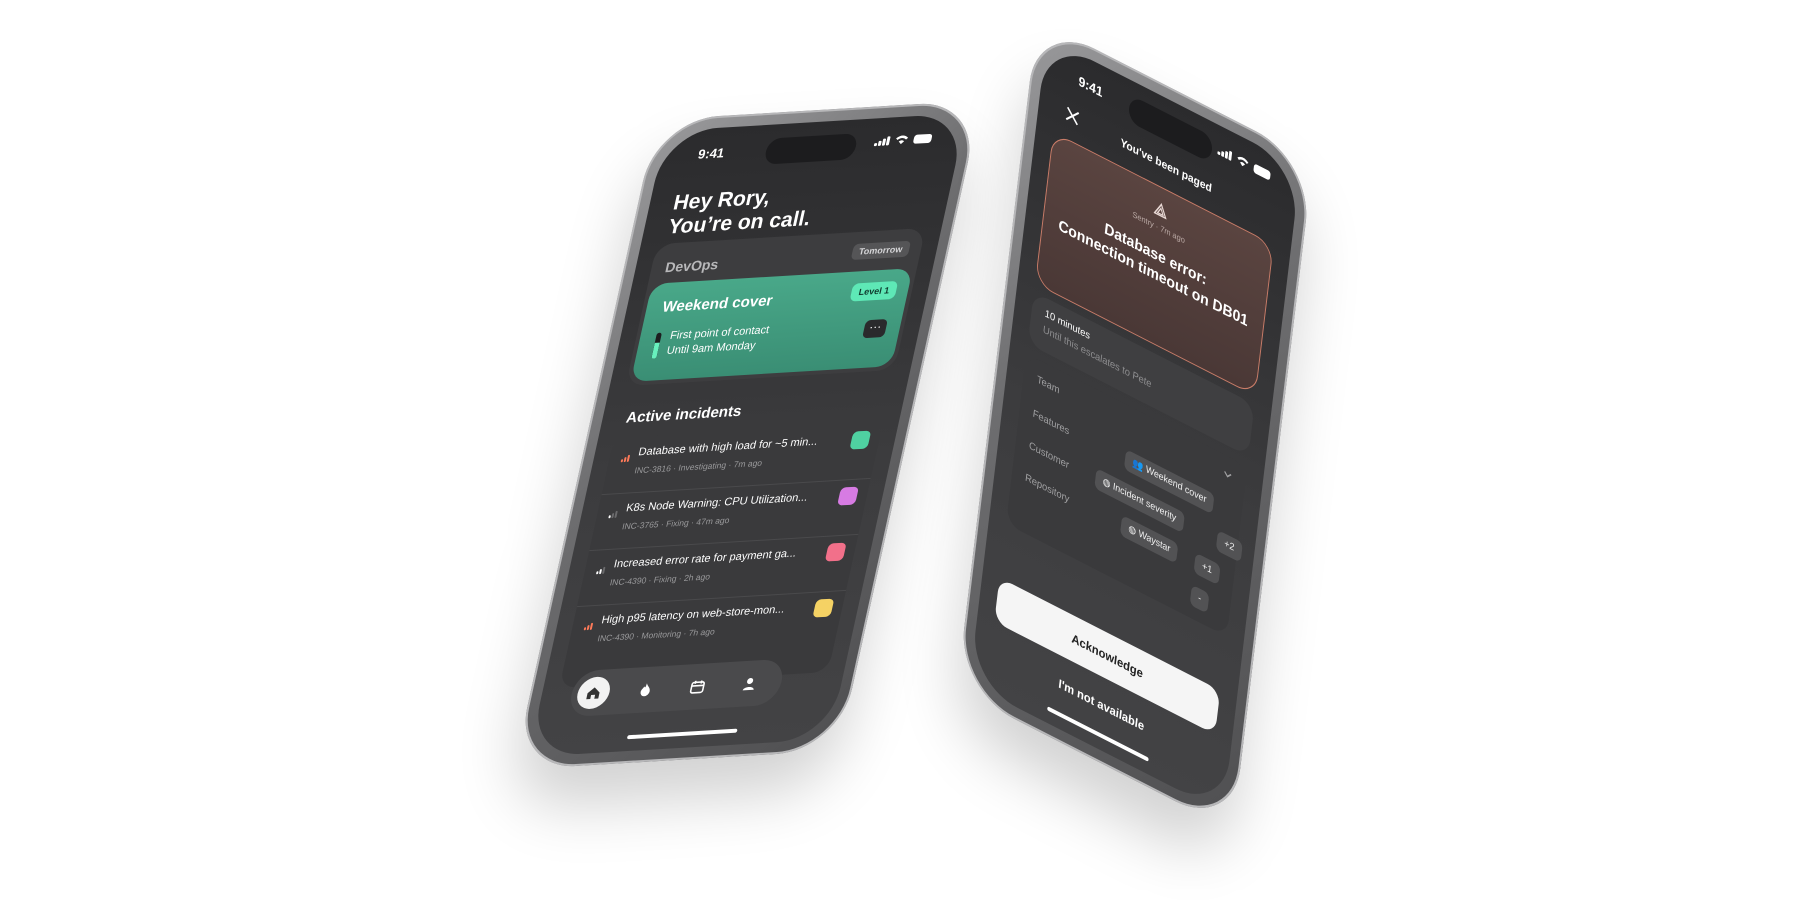 This screenshot has width=1800, height=900. Describe the element at coordinates (875, 329) in the screenshot. I see `more-options-button: ···` at that location.